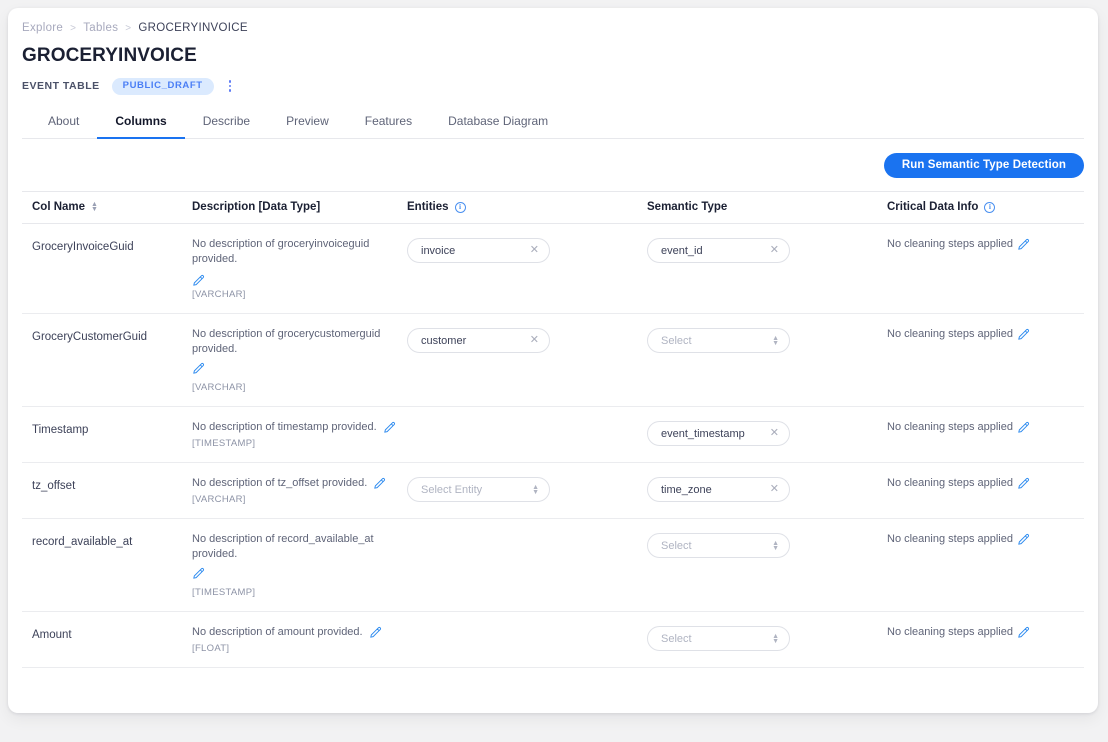  What do you see at coordinates (226, 126) in the screenshot?
I see `tab-describe: Describe` at bounding box center [226, 126].